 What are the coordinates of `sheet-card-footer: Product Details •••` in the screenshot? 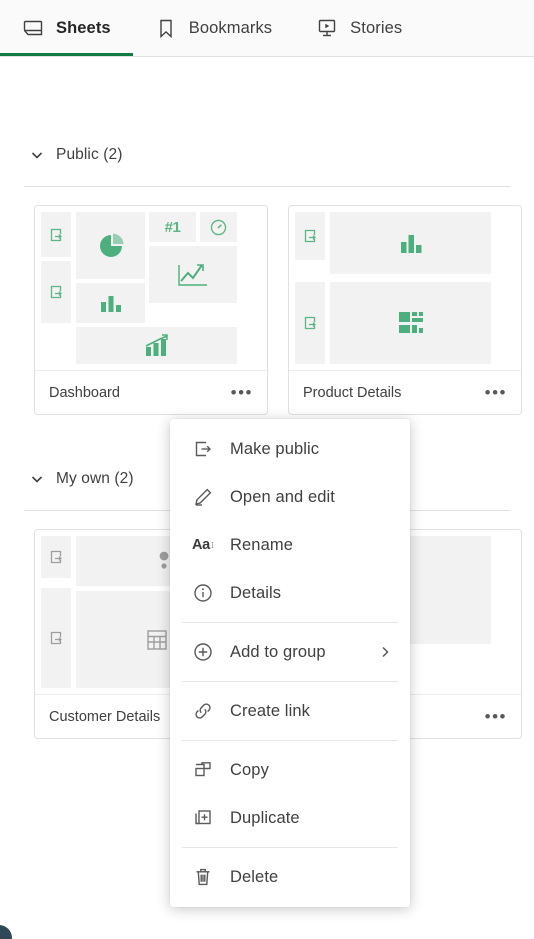 It's located at (405, 392).